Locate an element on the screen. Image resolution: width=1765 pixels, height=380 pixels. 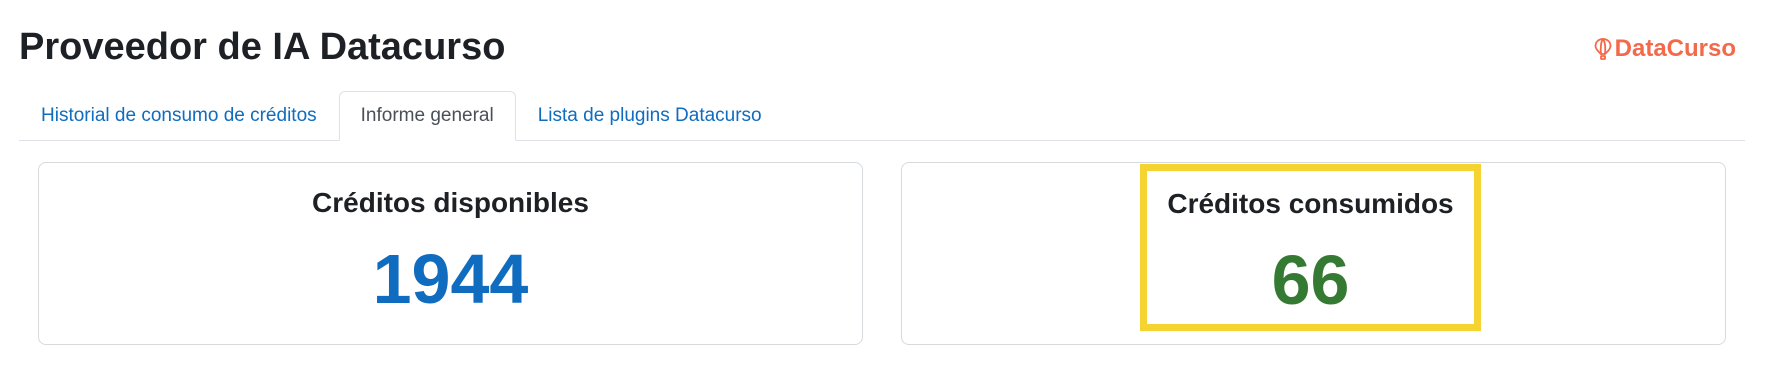
brand-name: DataCurso is located at coordinates (1675, 48).